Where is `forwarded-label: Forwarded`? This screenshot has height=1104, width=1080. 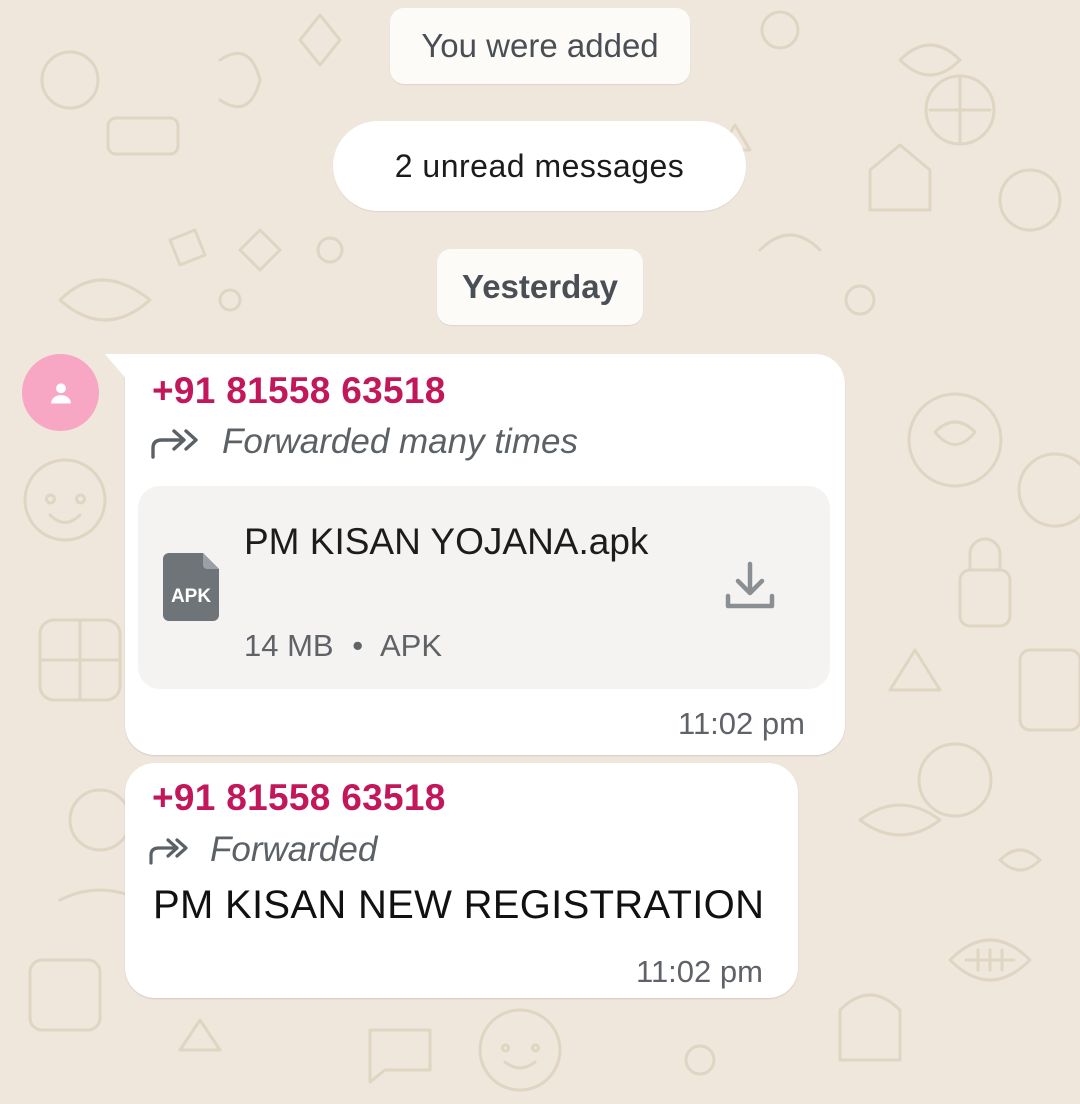 forwarded-label: Forwarded is located at coordinates (262, 850).